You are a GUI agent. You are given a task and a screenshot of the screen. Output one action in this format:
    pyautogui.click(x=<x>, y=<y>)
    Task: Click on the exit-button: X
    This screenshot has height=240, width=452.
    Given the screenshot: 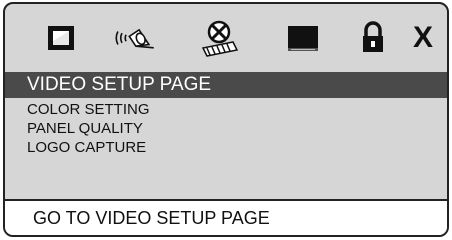 What is the action you would take?
    pyautogui.click(x=423, y=38)
    